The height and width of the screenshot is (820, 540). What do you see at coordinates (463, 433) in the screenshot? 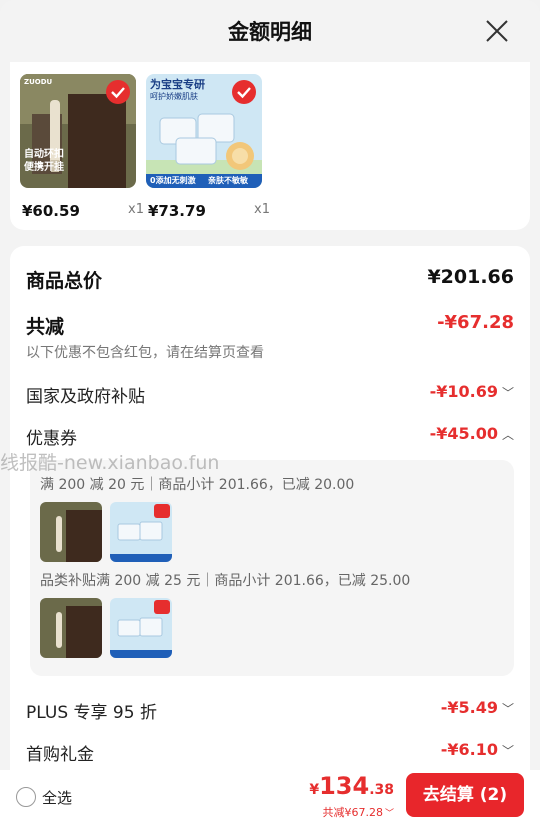
I see `coupon-value: -¥45.00` at bounding box center [463, 433].